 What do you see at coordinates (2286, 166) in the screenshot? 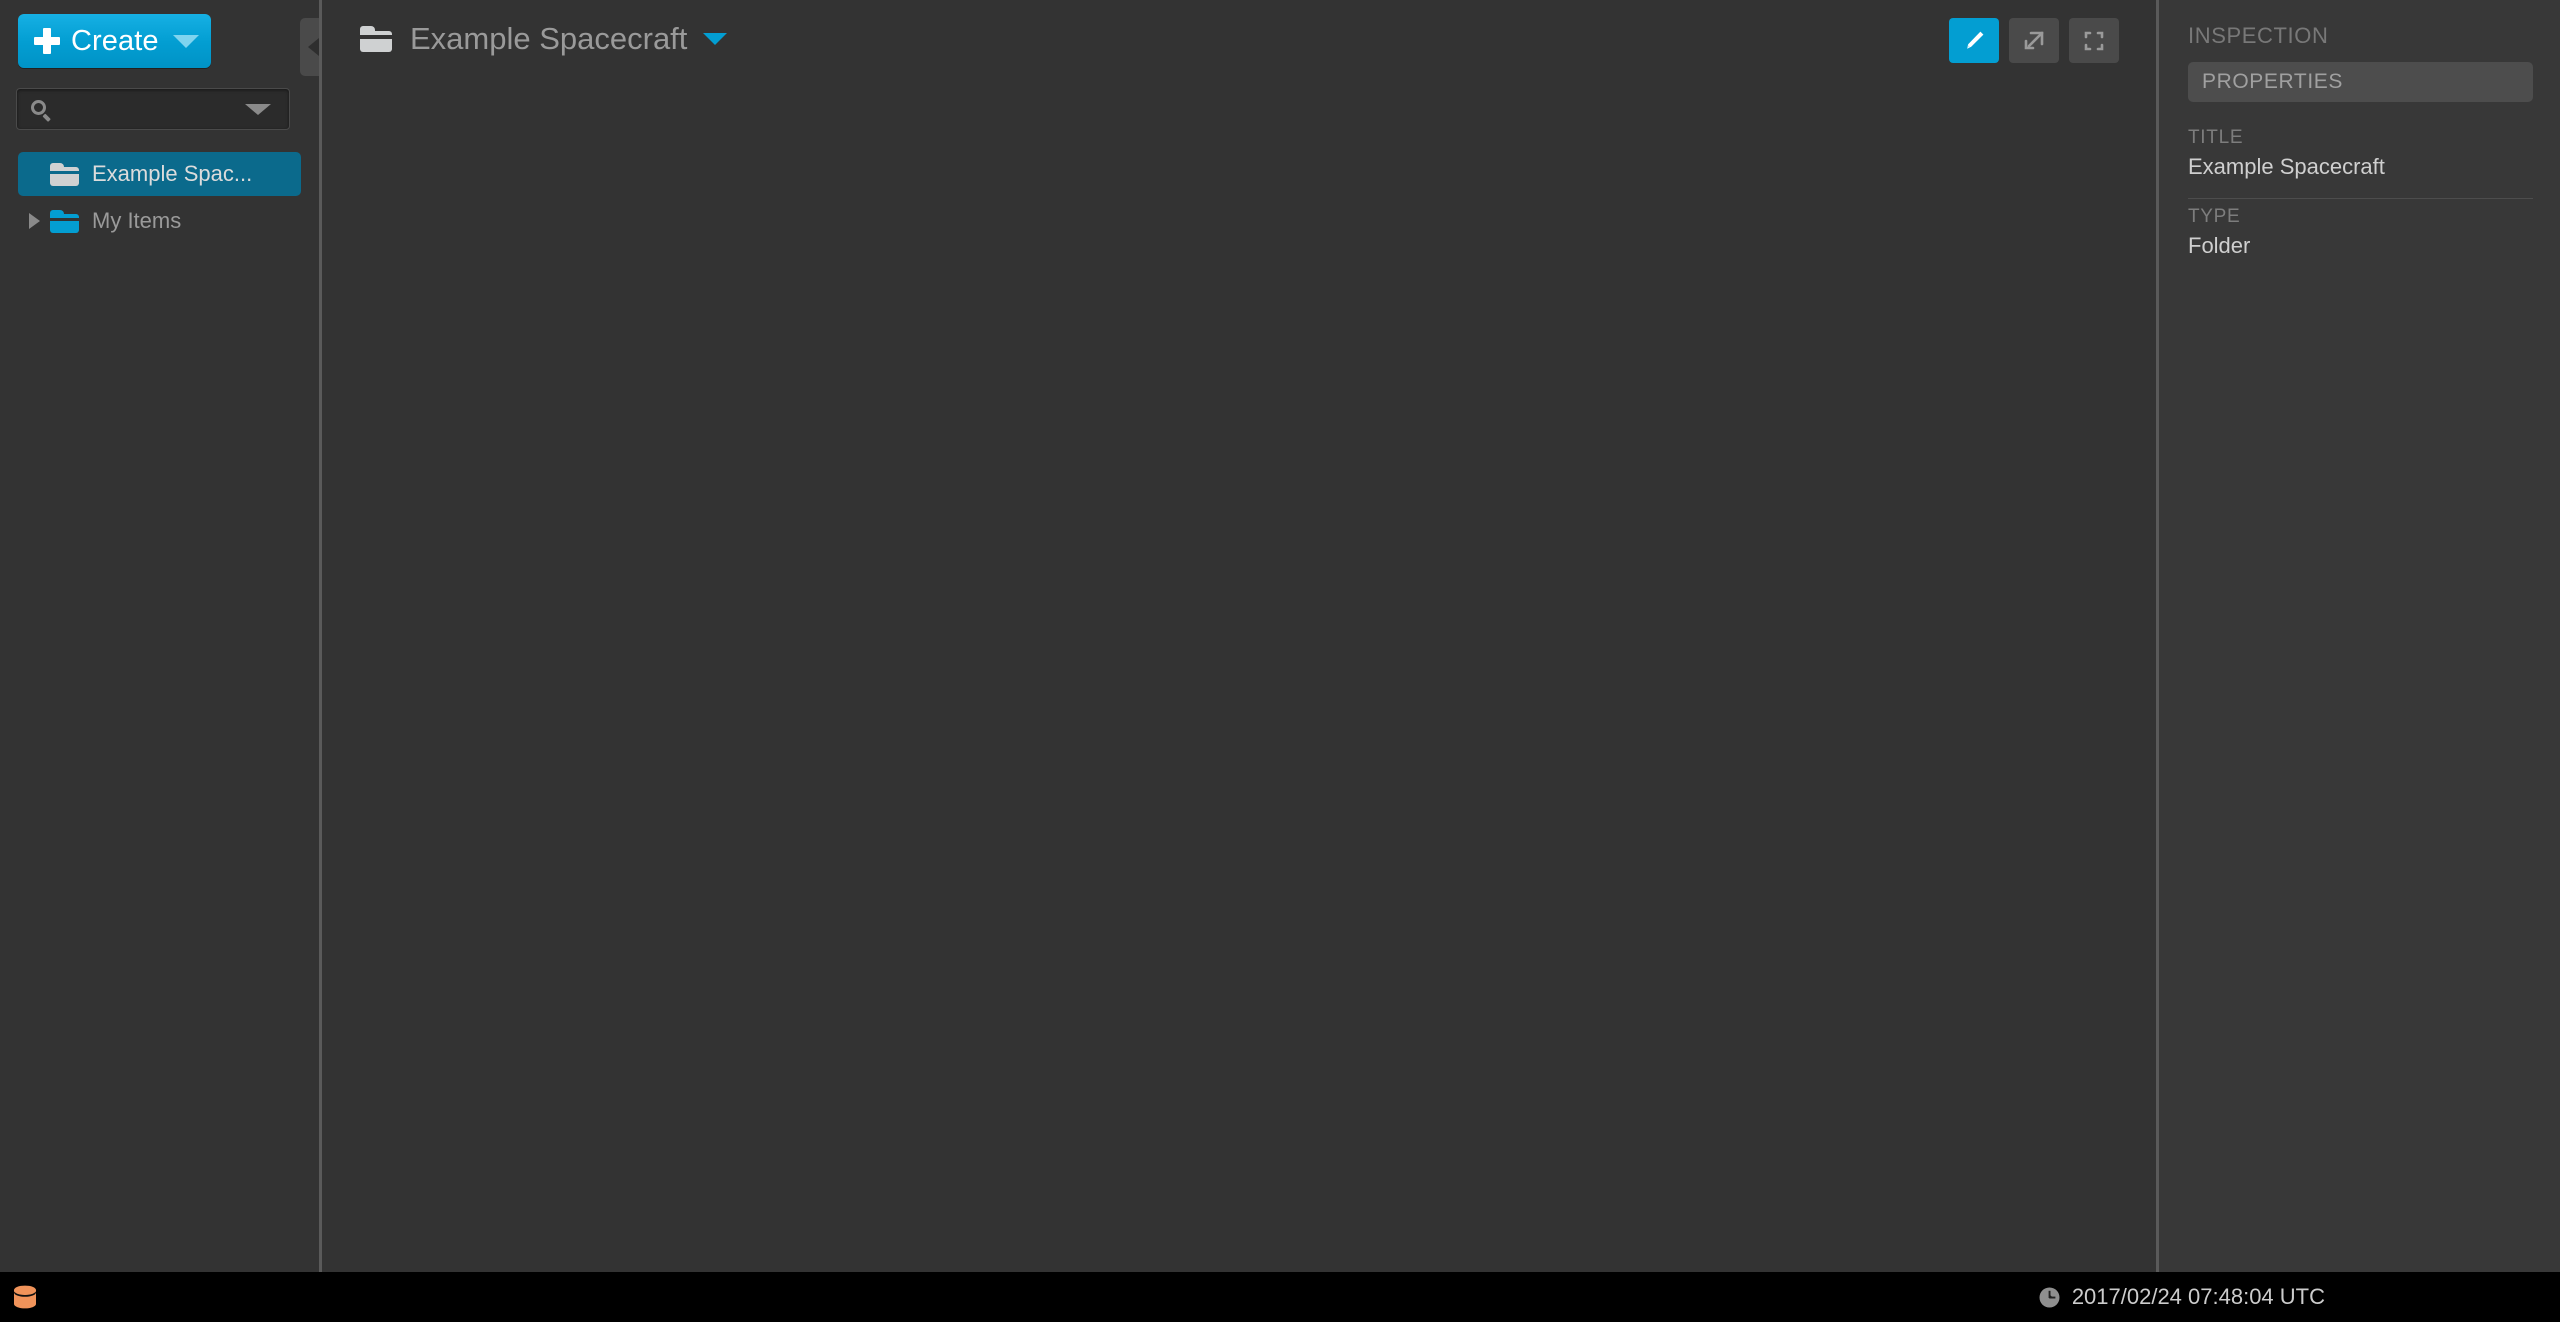
I see `property-value: Example Spacecraft` at bounding box center [2286, 166].